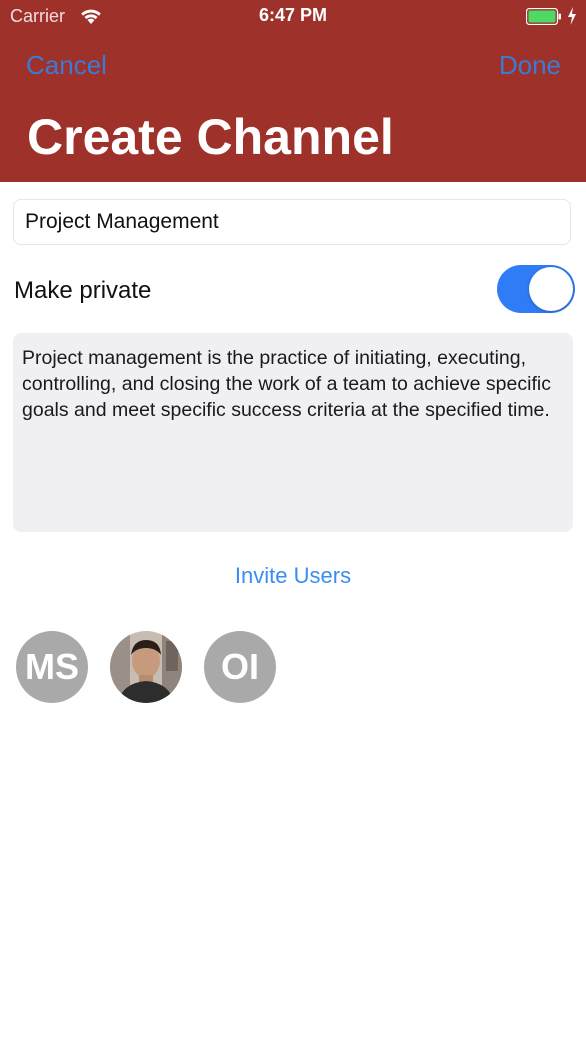 This screenshot has height=1044, width=586. What do you see at coordinates (293, 576) in the screenshot?
I see `invite-users-button: Invite Users` at bounding box center [293, 576].